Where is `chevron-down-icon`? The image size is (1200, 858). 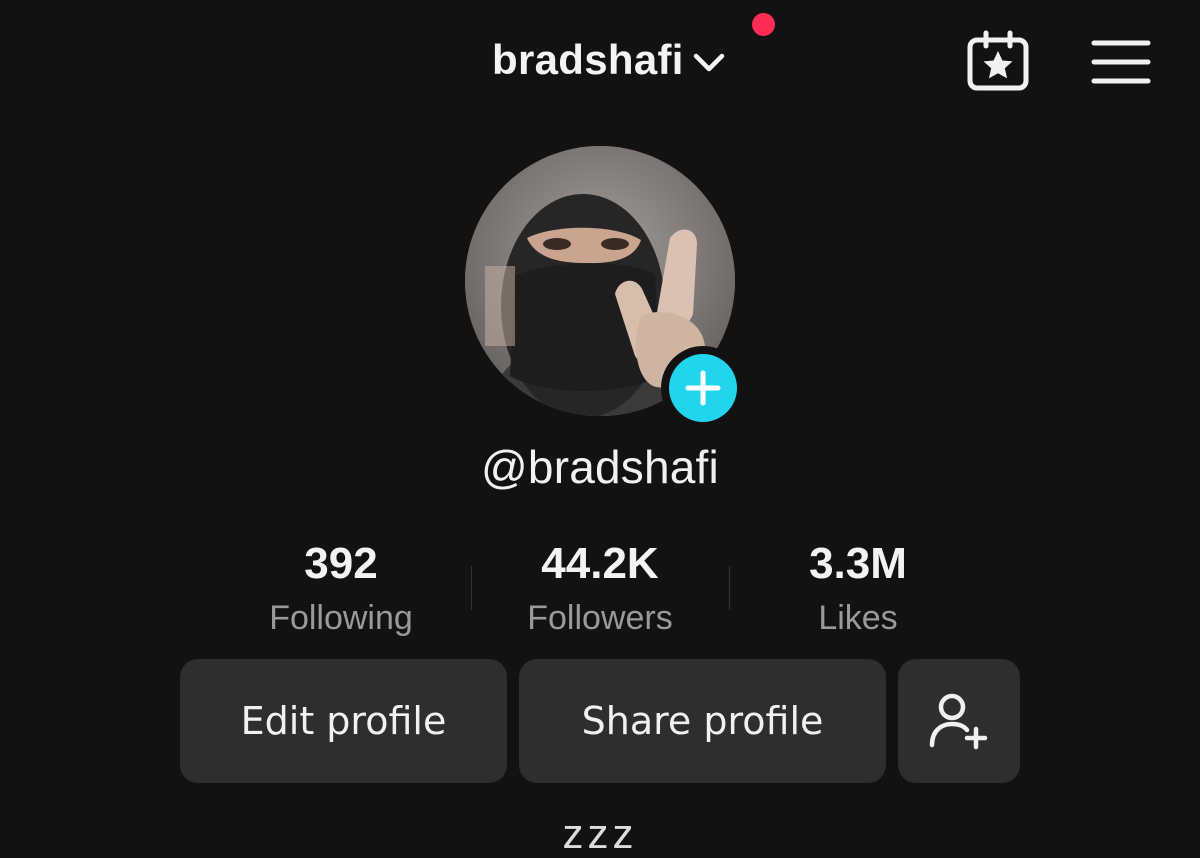 chevron-down-icon is located at coordinates (708, 62).